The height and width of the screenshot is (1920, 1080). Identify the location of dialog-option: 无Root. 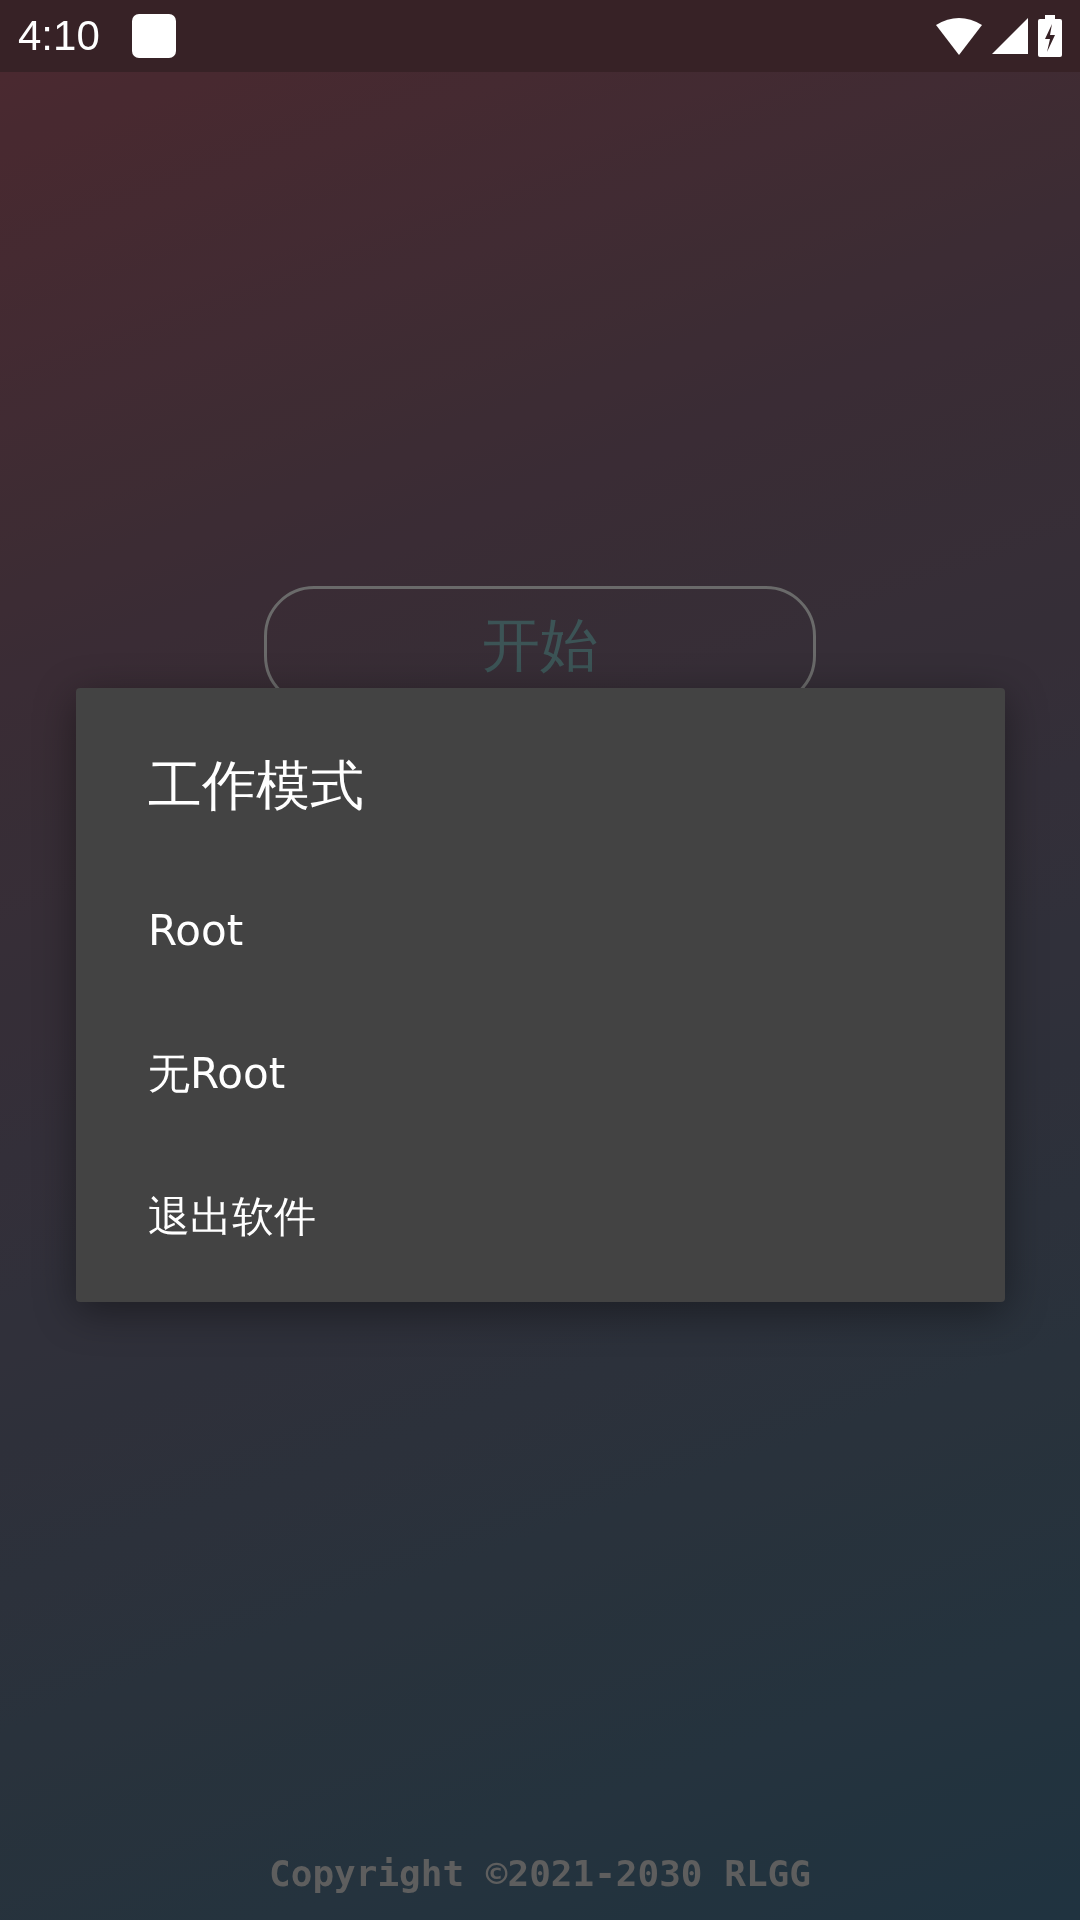
(540, 1073).